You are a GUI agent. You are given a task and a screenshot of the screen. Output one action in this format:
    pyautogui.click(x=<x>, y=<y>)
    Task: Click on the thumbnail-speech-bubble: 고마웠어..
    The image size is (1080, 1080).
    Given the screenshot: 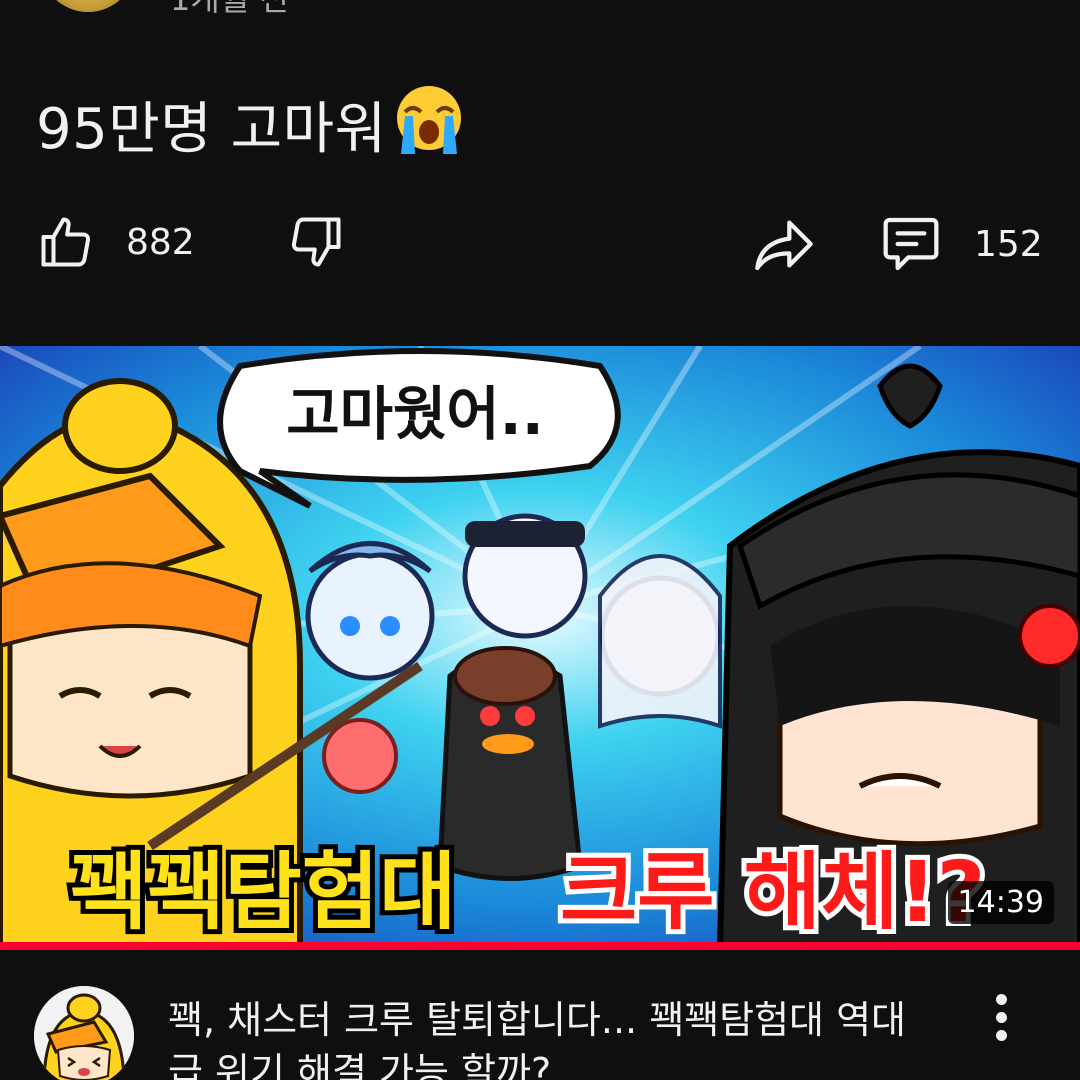 What is the action you would take?
    pyautogui.click(x=415, y=414)
    